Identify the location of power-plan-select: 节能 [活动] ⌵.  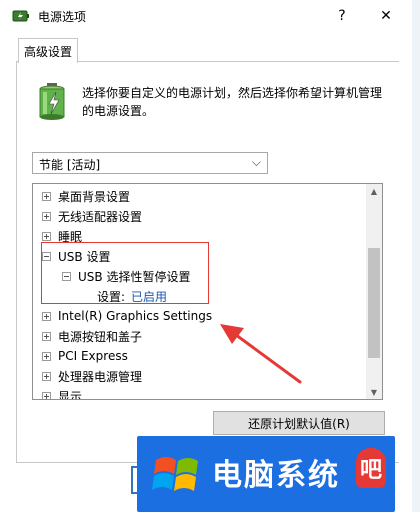
(150, 163).